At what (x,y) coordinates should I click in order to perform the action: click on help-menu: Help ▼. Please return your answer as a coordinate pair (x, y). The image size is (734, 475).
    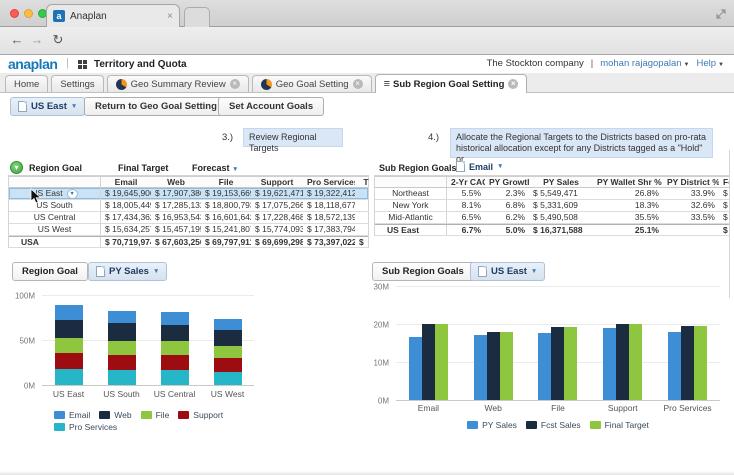
    Looking at the image, I should click on (711, 63).